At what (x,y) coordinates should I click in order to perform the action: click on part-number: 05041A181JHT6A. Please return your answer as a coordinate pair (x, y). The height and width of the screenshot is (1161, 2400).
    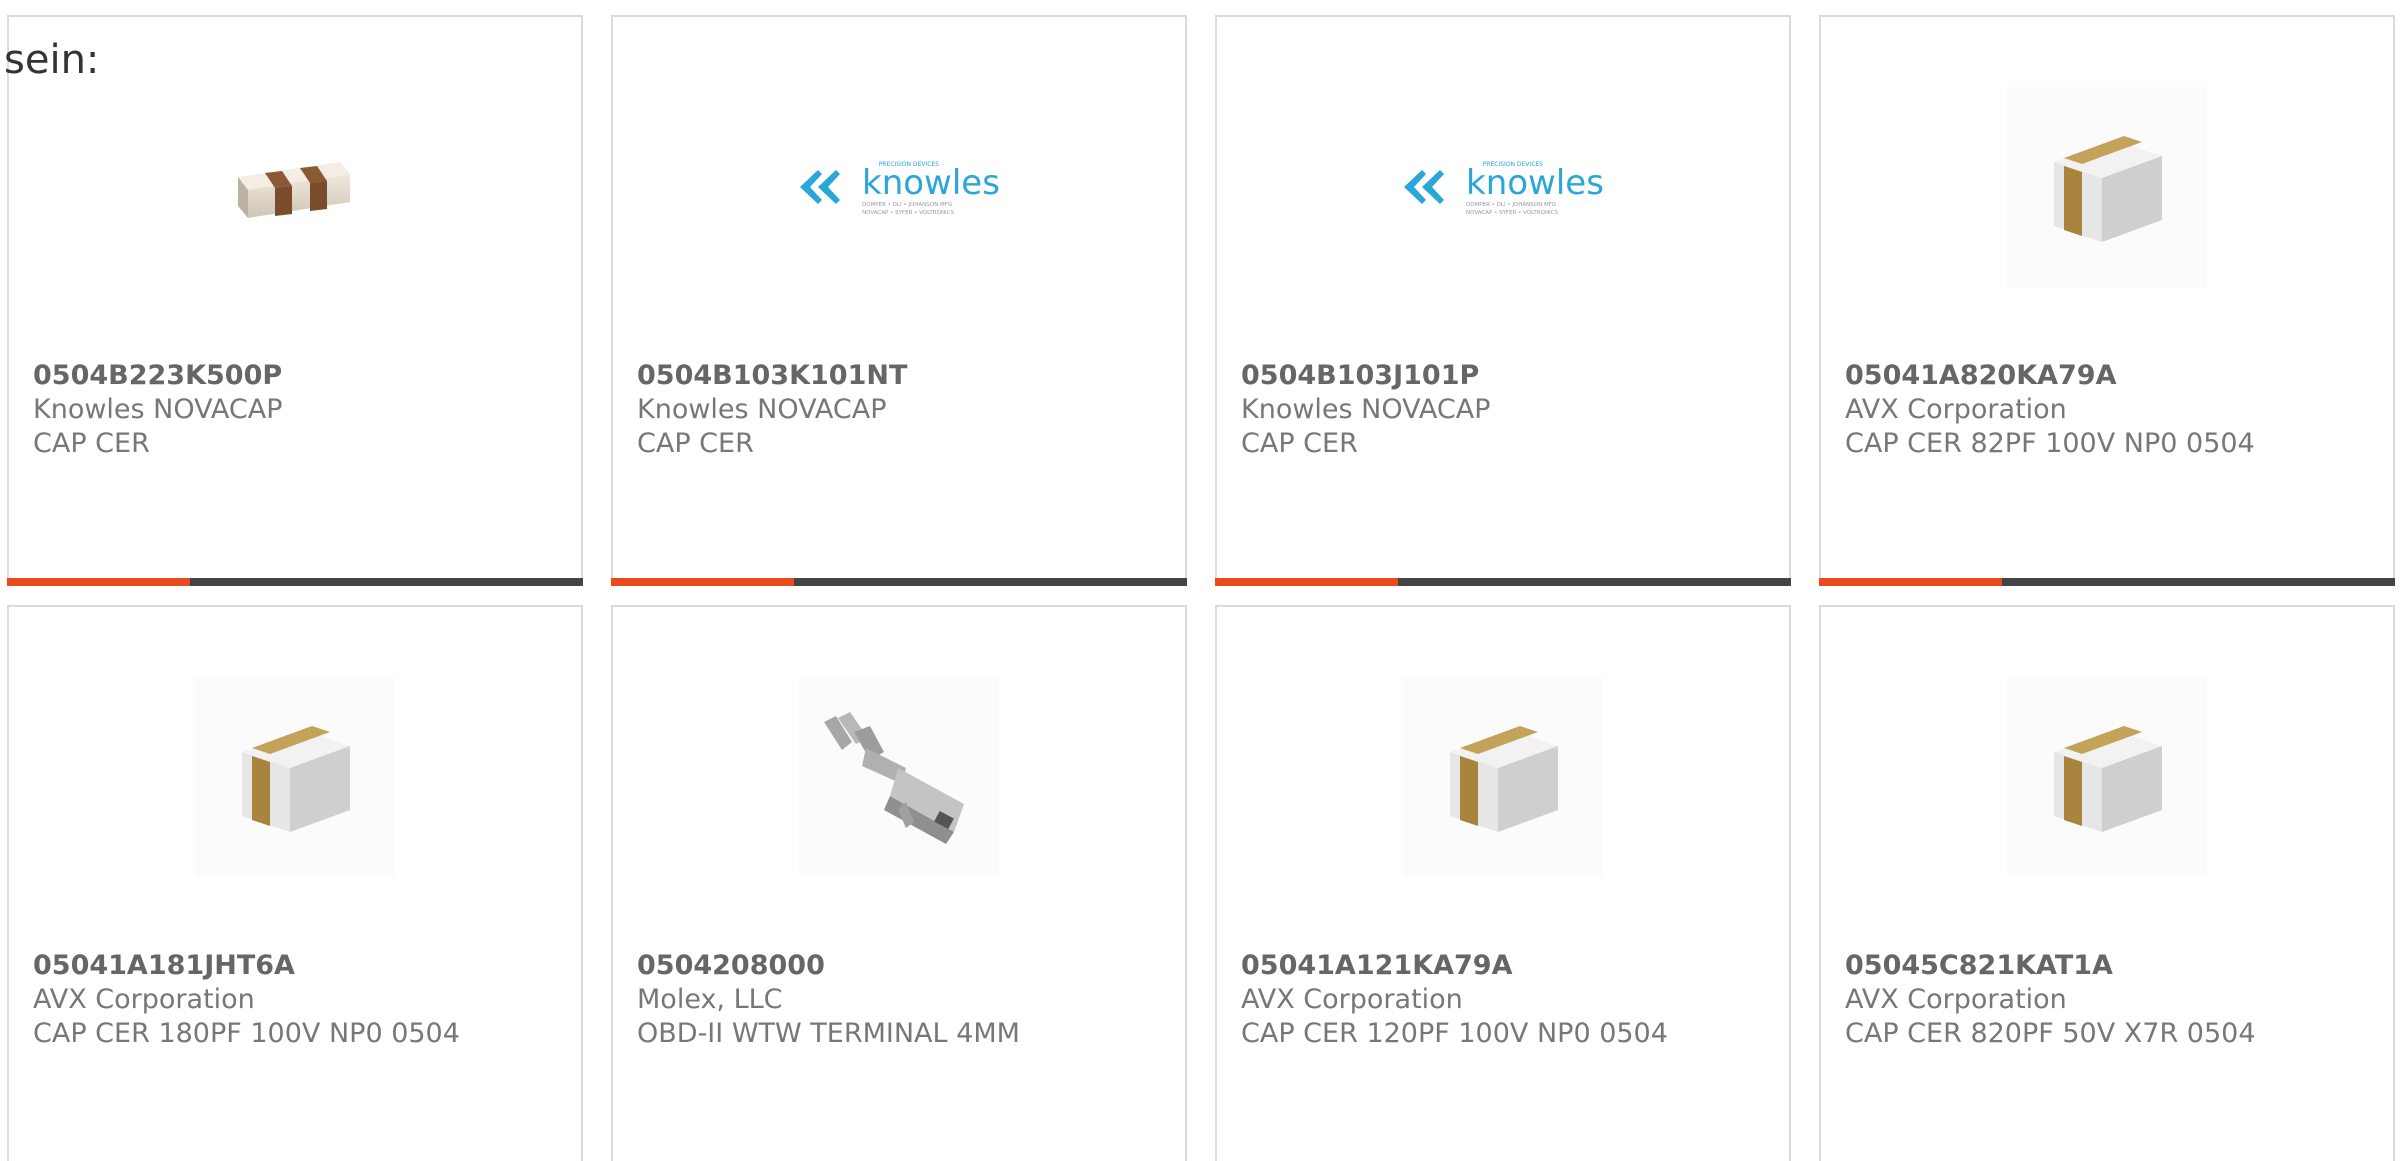
    Looking at the image, I should click on (164, 965).